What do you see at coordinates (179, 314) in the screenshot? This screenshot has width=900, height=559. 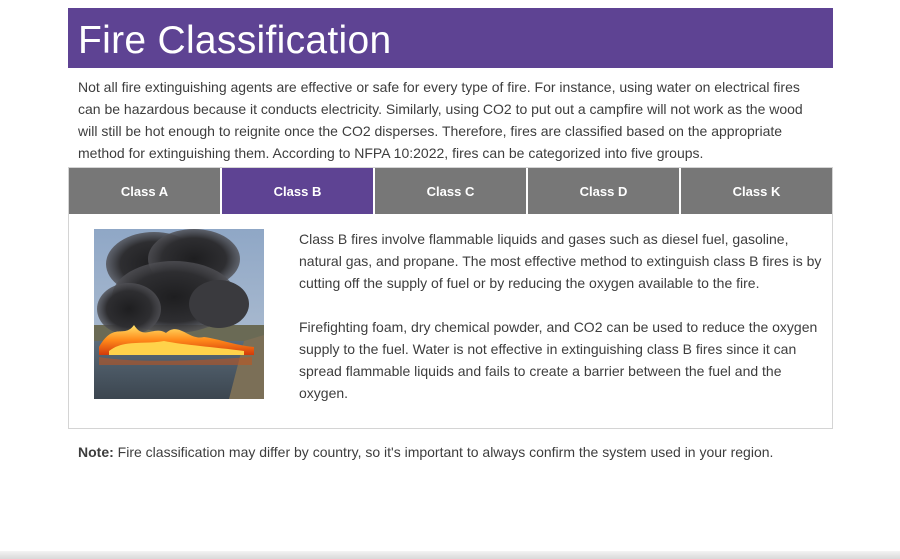 I see `burning-liquid-fire-image` at bounding box center [179, 314].